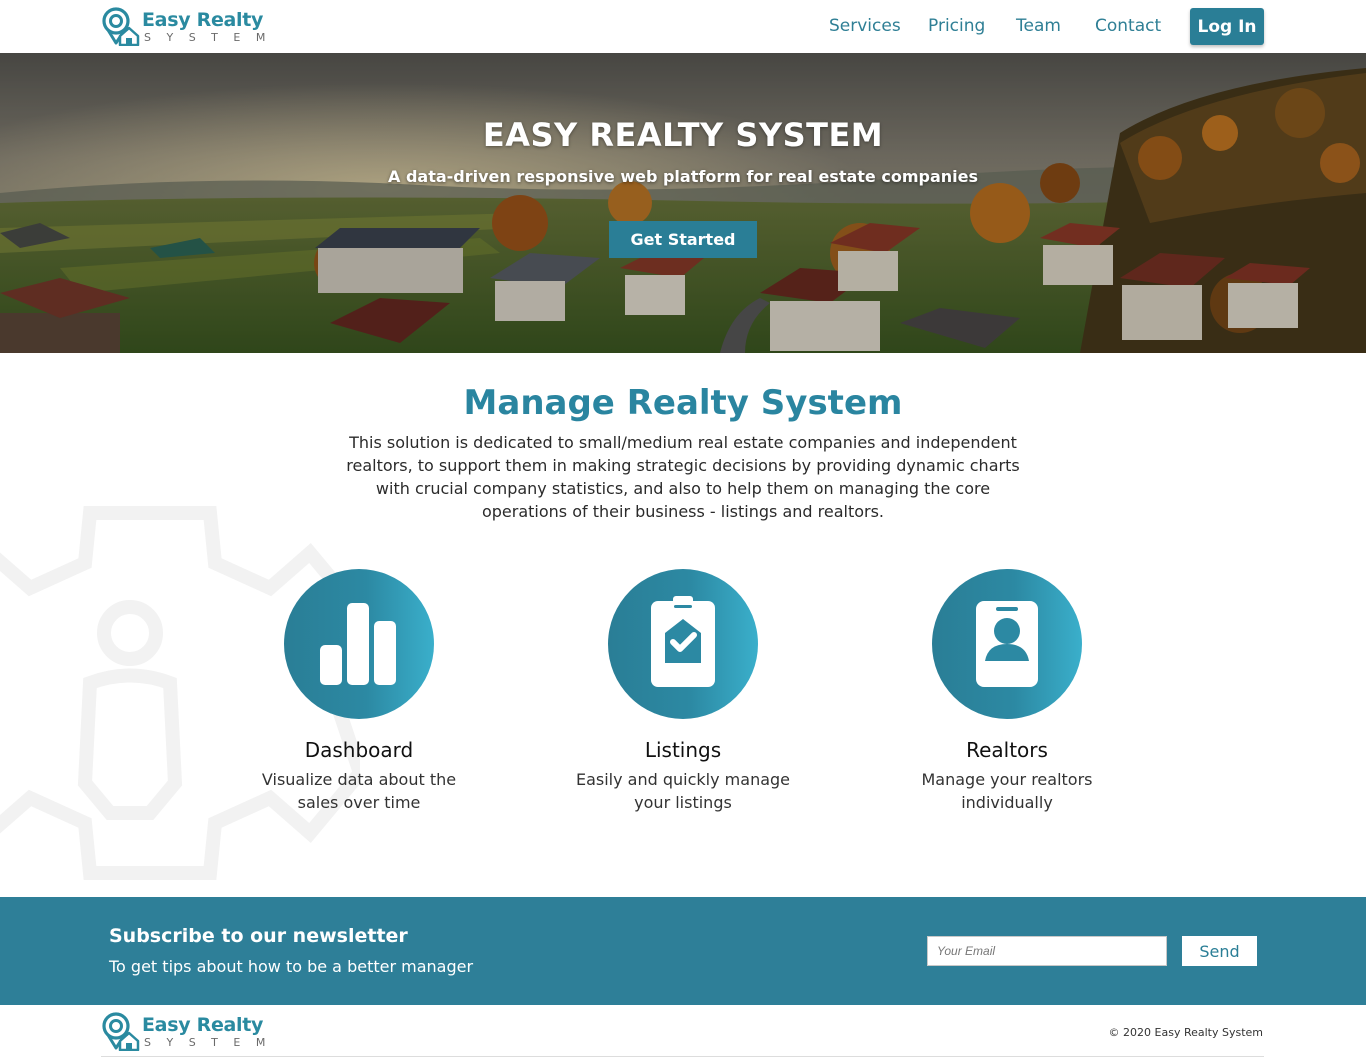 This screenshot has width=1366, height=1058. Describe the element at coordinates (683, 750) in the screenshot. I see `feature-title: Listings` at that location.